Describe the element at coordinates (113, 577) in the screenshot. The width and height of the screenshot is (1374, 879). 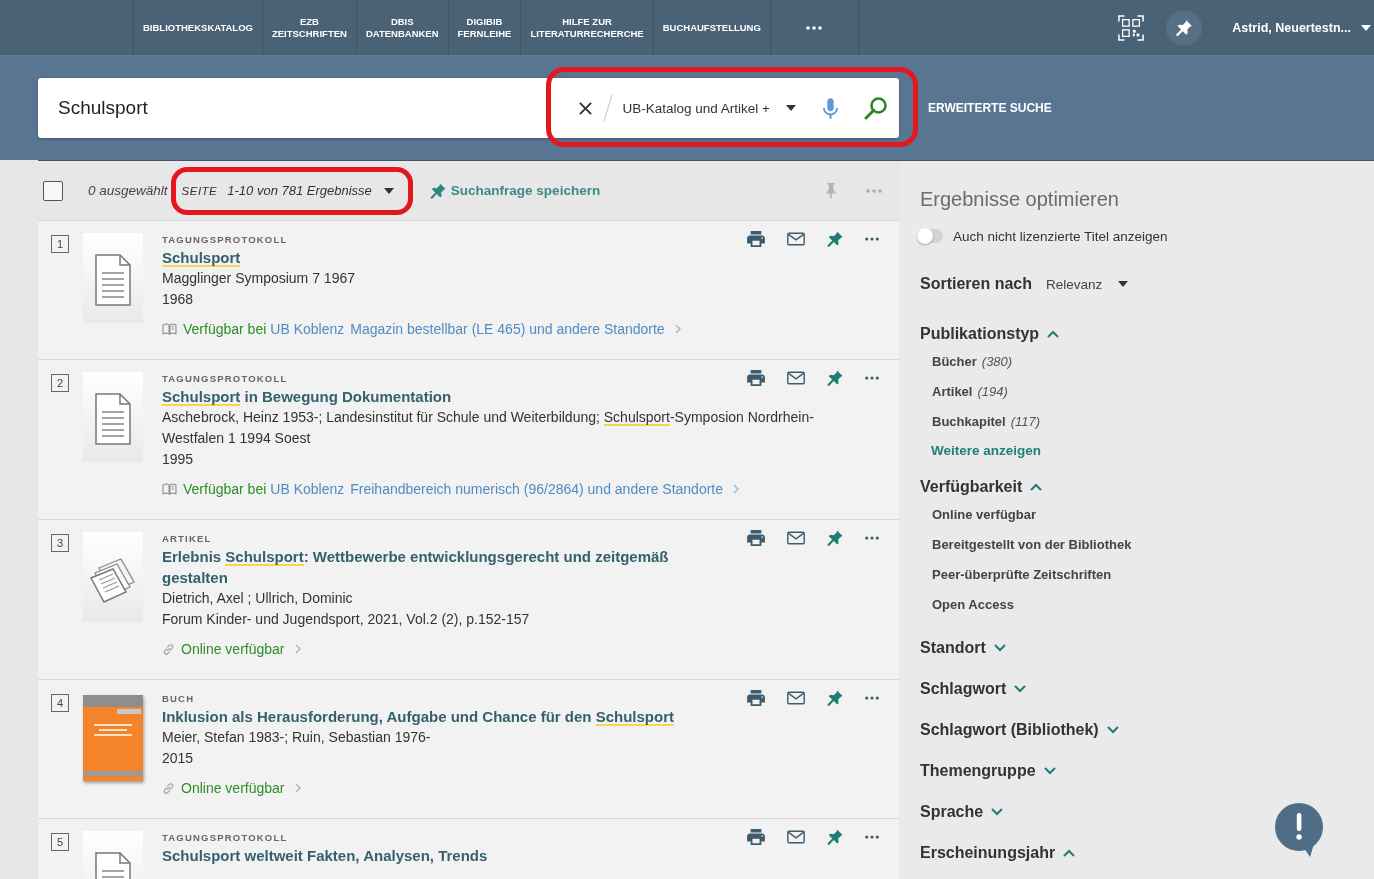
I see `papers-icon` at that location.